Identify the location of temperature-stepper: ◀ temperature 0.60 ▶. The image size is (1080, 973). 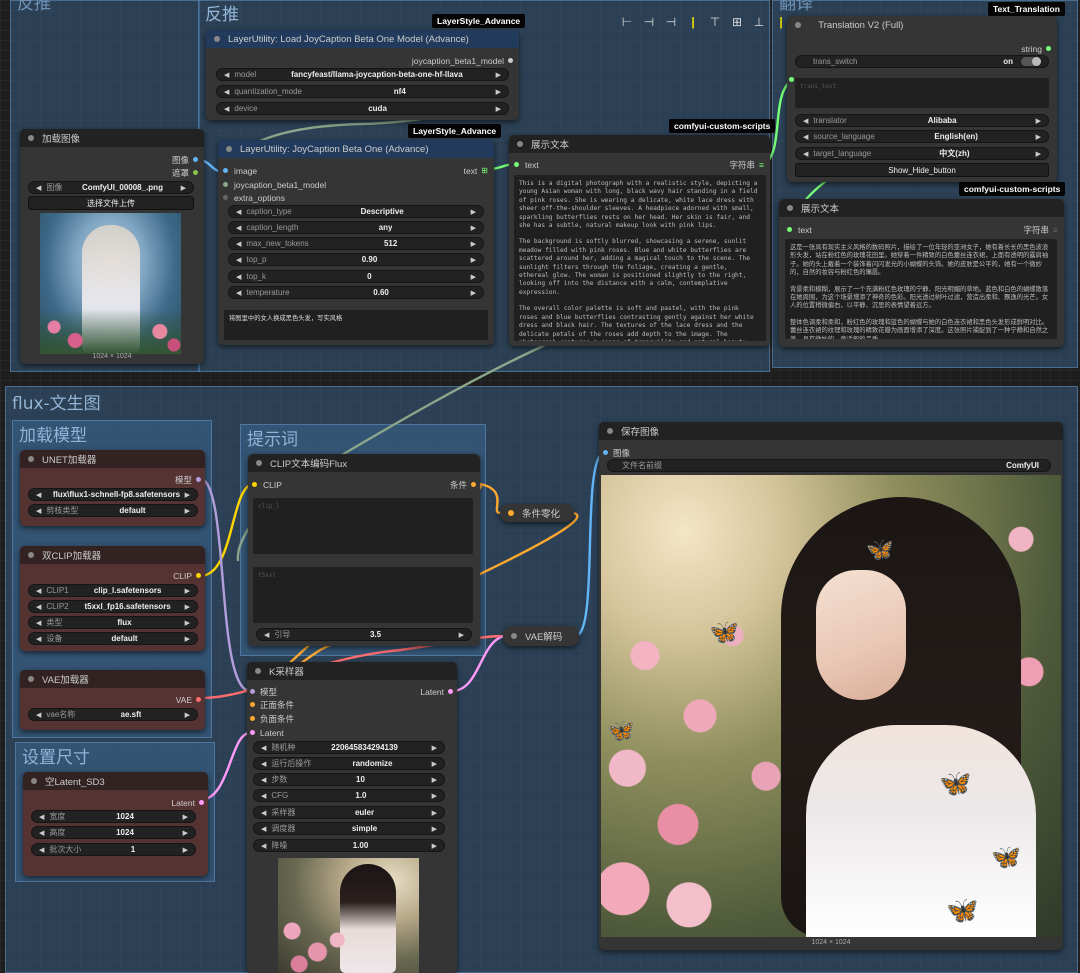
(356, 292).